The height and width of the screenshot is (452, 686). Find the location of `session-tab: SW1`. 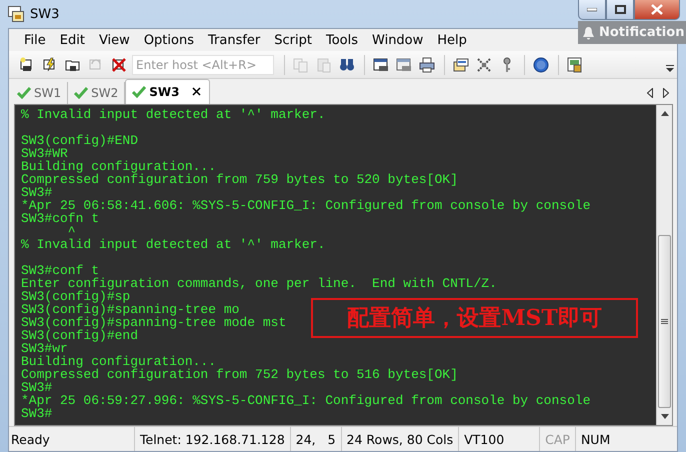

session-tab: SW1 is located at coordinates (39, 93).